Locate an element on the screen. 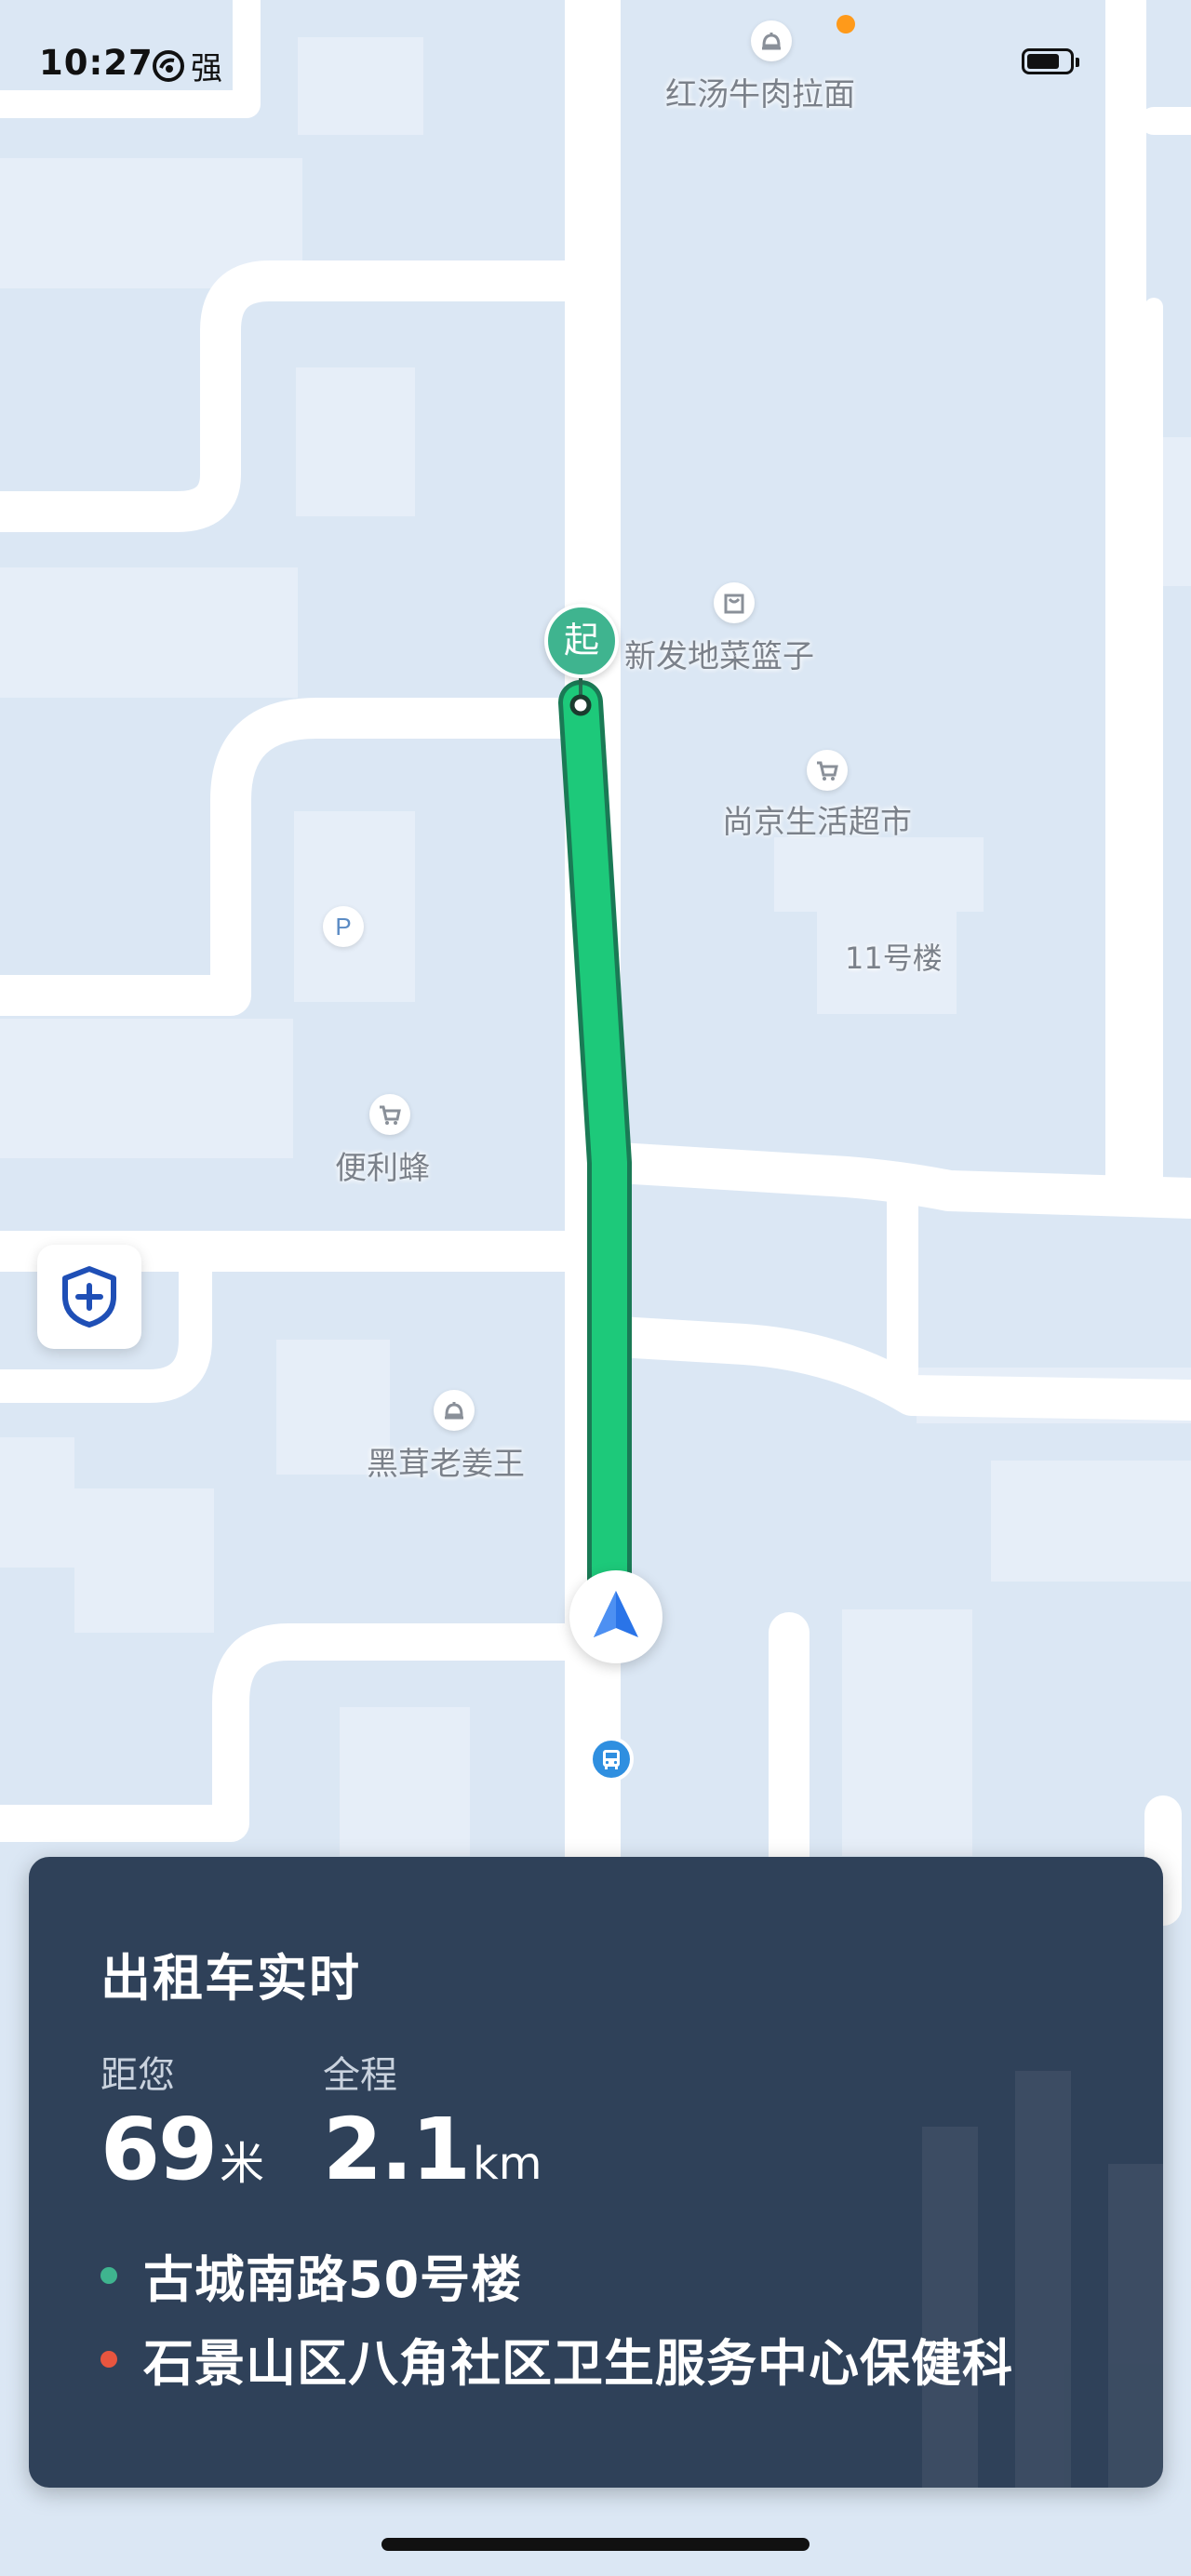  panel-title: 出租车实时 is located at coordinates (230, 1978).